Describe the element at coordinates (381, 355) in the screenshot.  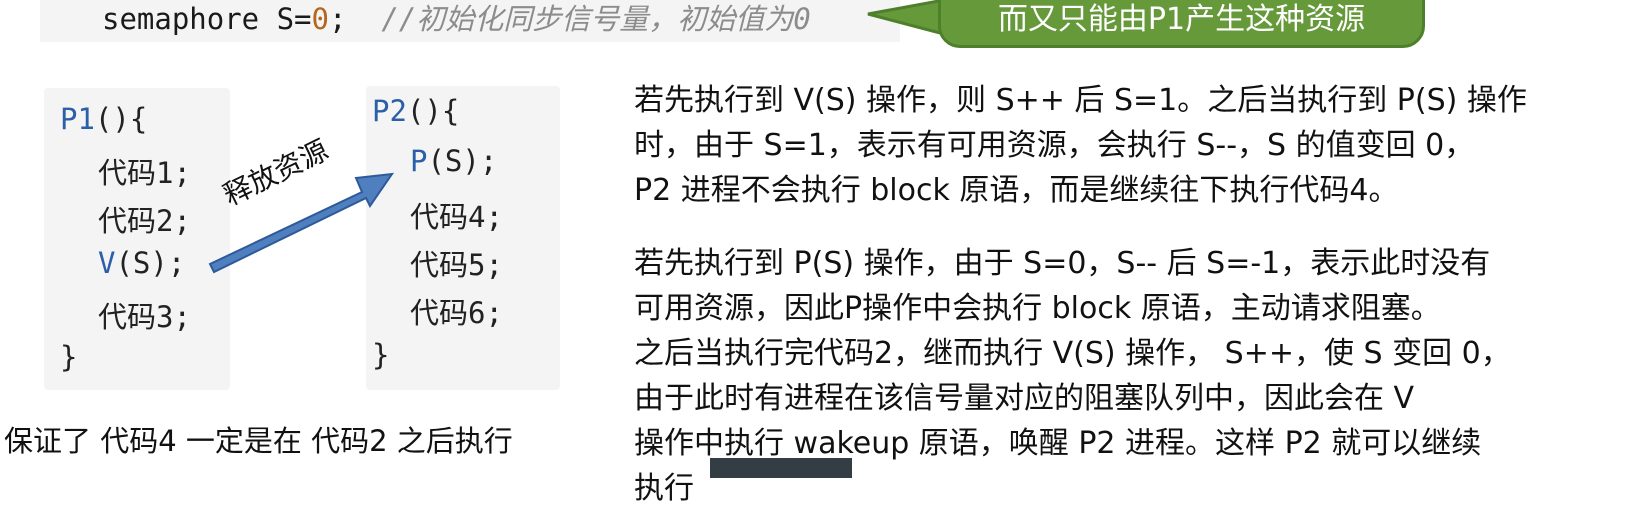
I see `p2-close-brace: }` at that location.